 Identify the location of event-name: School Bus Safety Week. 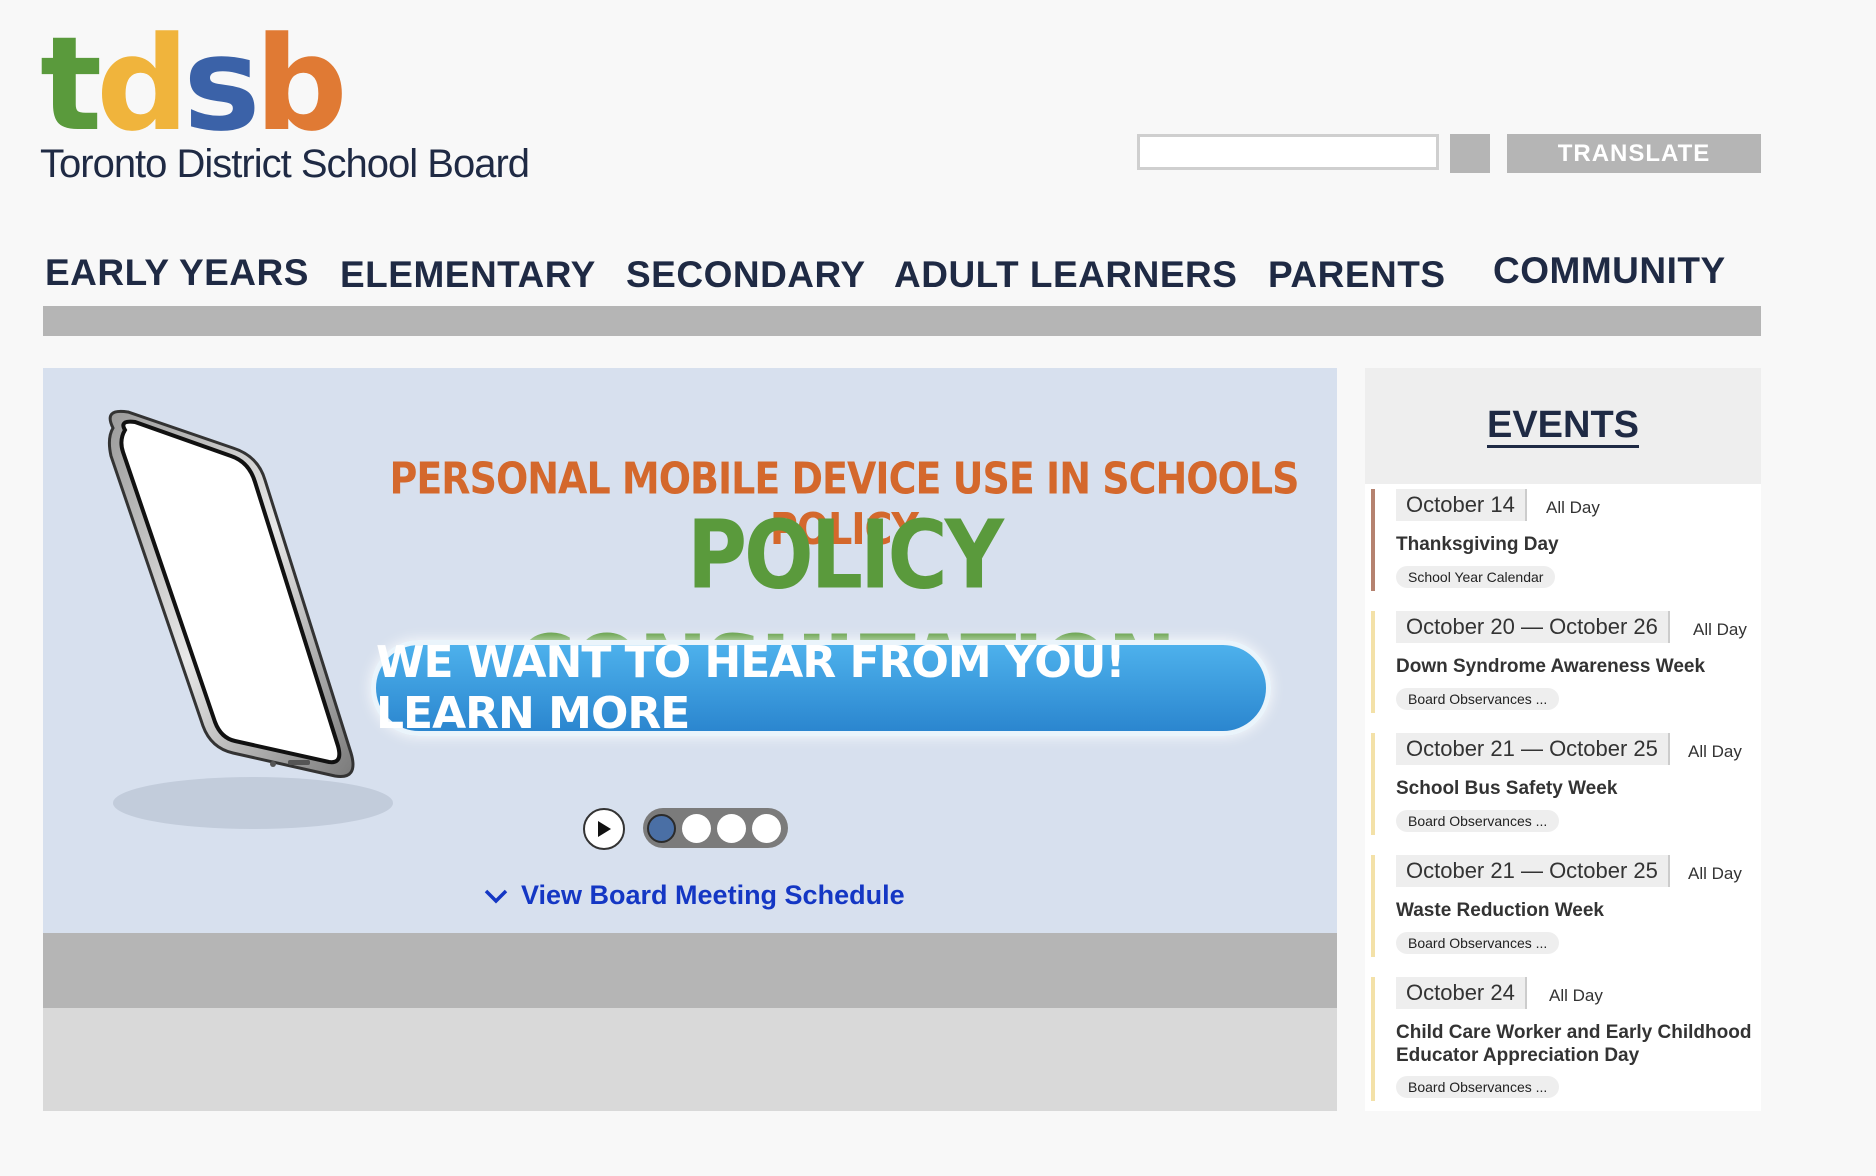
(1576, 788).